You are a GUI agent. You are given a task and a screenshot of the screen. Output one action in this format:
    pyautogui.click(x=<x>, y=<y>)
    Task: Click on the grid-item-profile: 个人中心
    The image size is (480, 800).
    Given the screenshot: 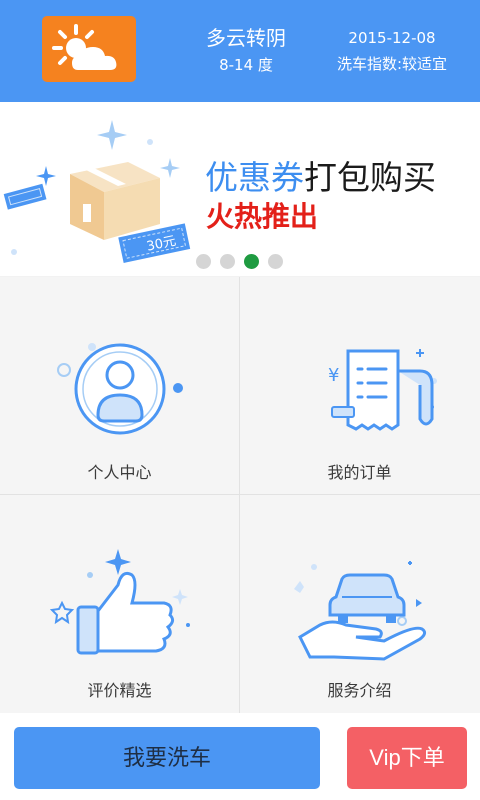 What is the action you would take?
    pyautogui.click(x=119, y=385)
    